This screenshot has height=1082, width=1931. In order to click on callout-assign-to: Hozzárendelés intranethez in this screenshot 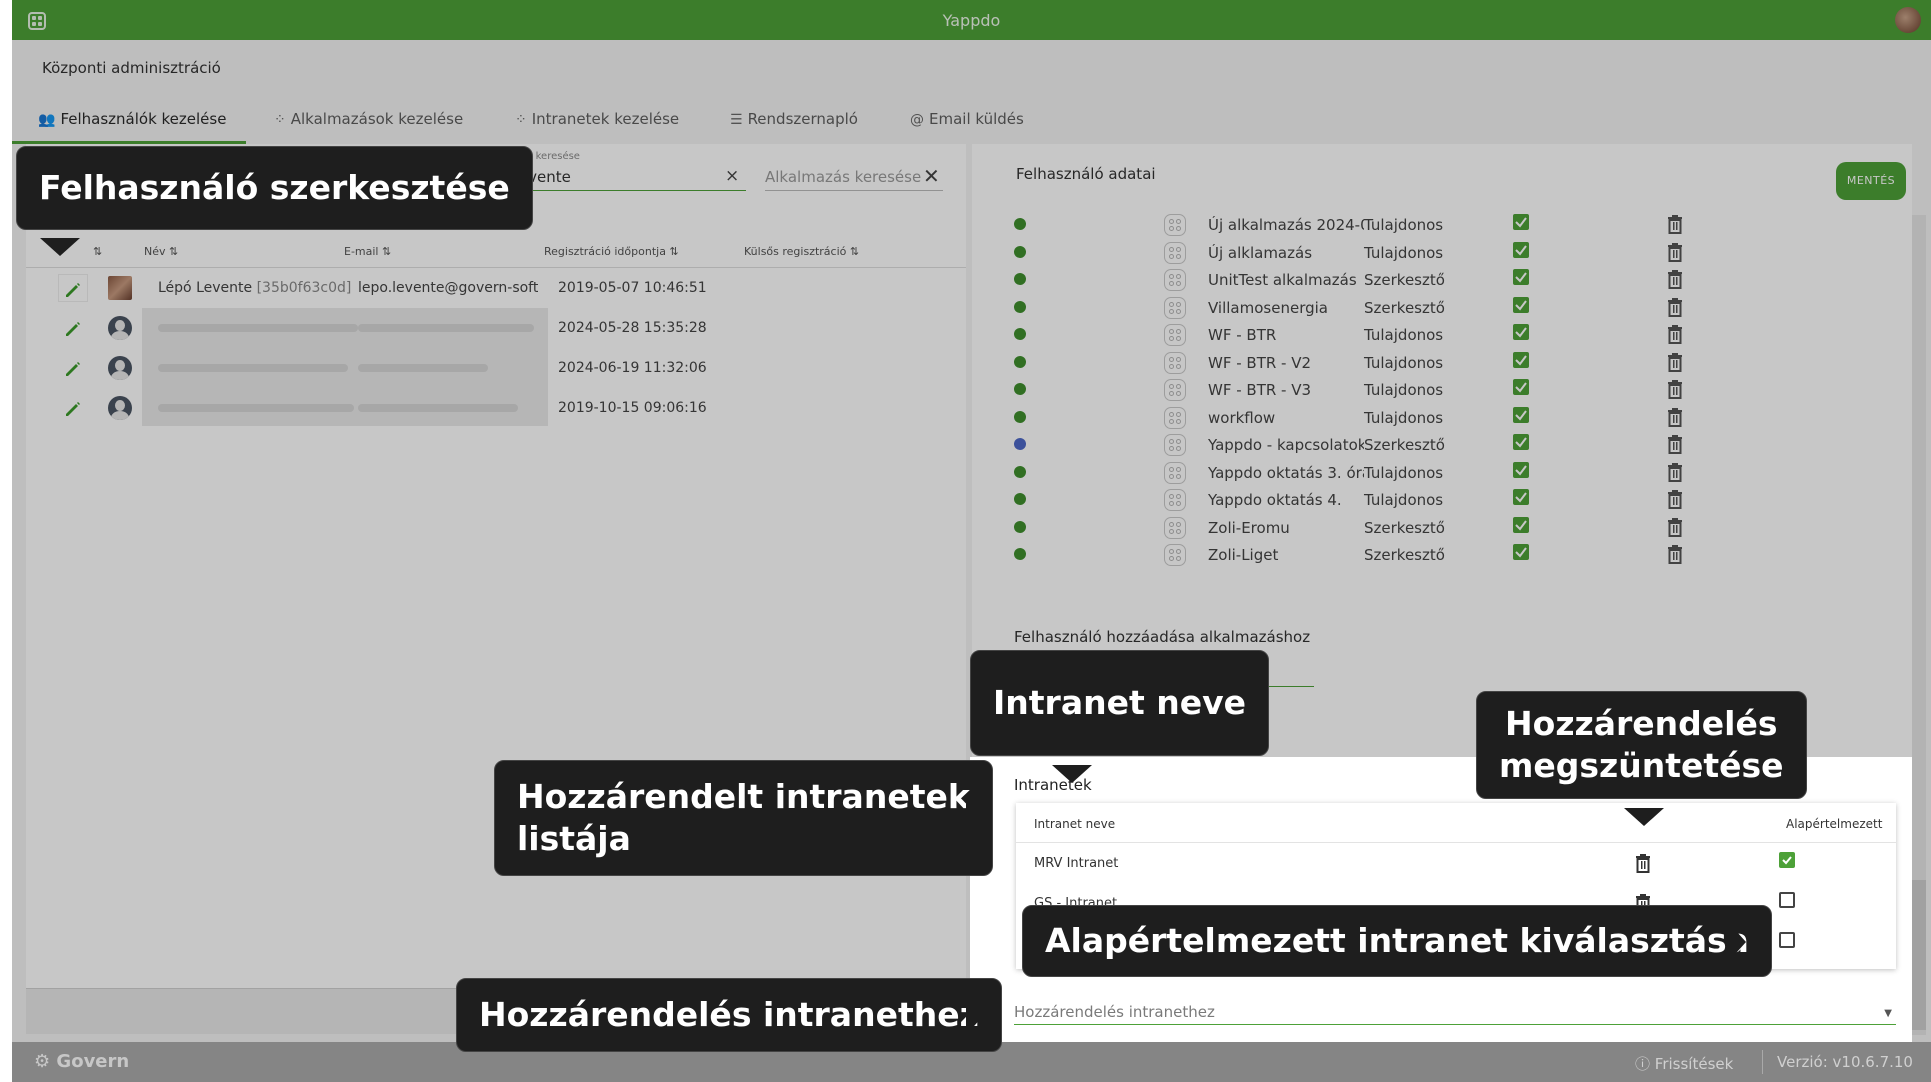, I will do `click(729, 1015)`.